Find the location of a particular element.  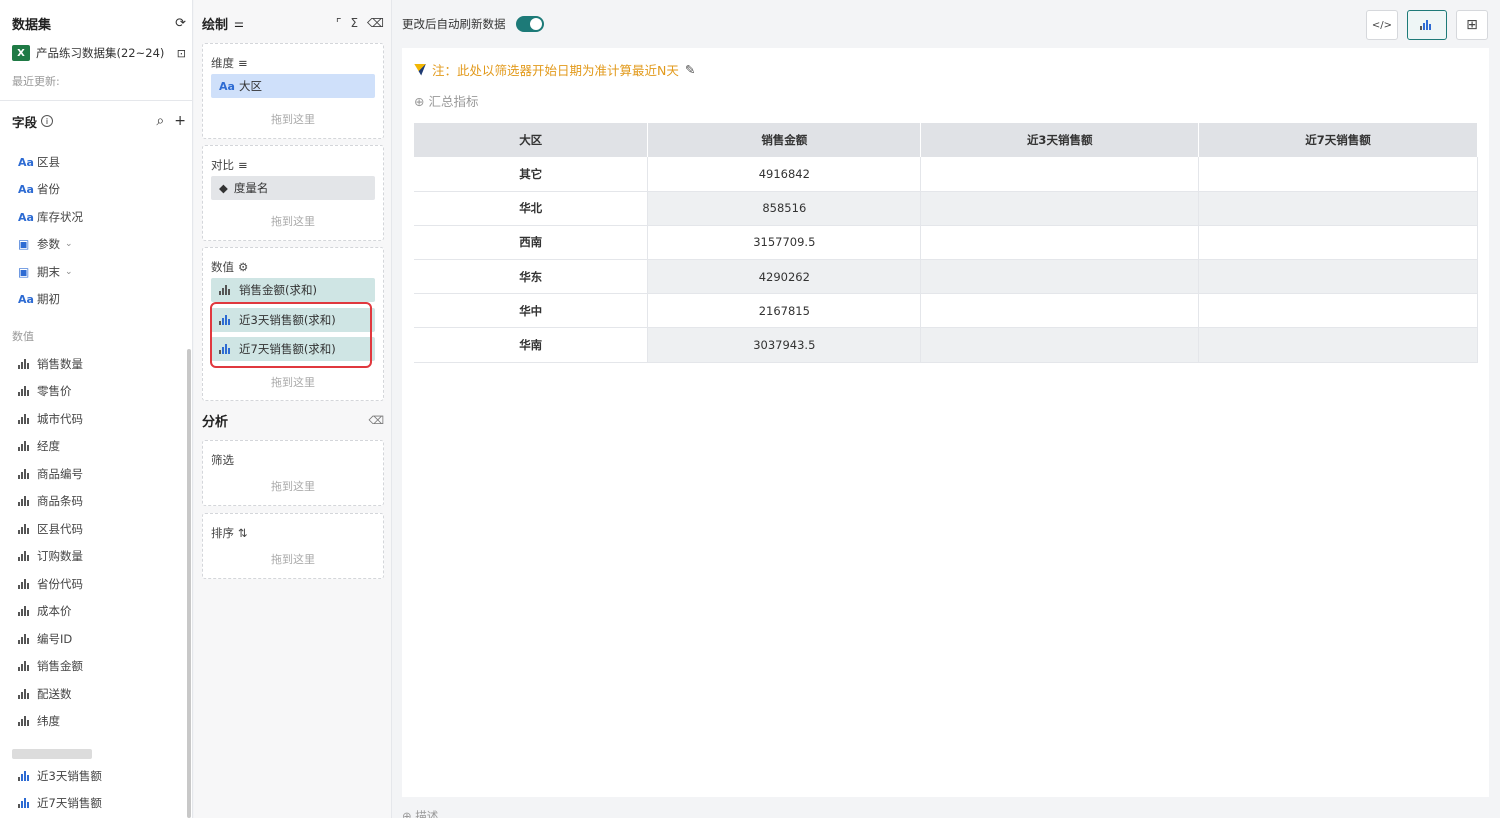

add-icon: + is located at coordinates (180, 121).